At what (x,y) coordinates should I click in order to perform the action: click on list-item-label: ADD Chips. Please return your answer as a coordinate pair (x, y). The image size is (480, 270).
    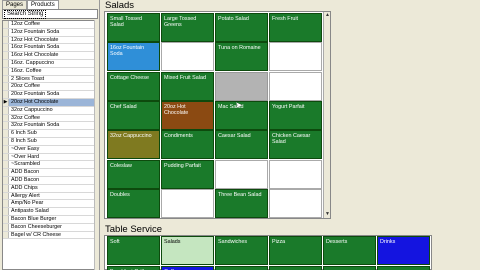
    Looking at the image, I should click on (24, 187).